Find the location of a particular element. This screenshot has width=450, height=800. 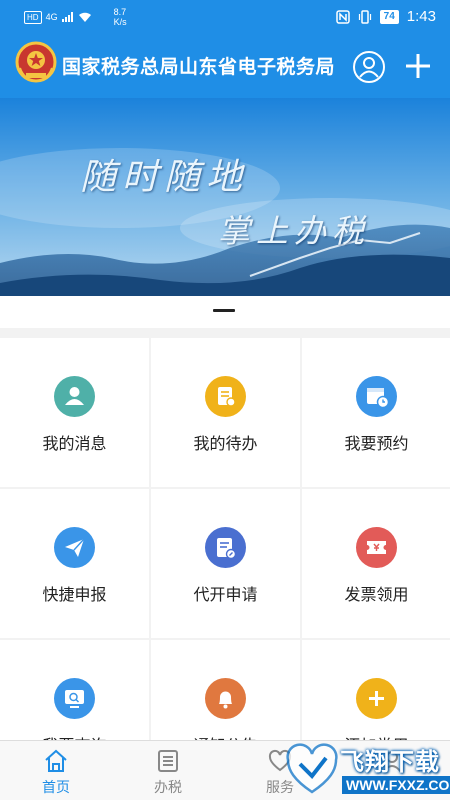

tile-label: 我要预约 is located at coordinates (376, 443).